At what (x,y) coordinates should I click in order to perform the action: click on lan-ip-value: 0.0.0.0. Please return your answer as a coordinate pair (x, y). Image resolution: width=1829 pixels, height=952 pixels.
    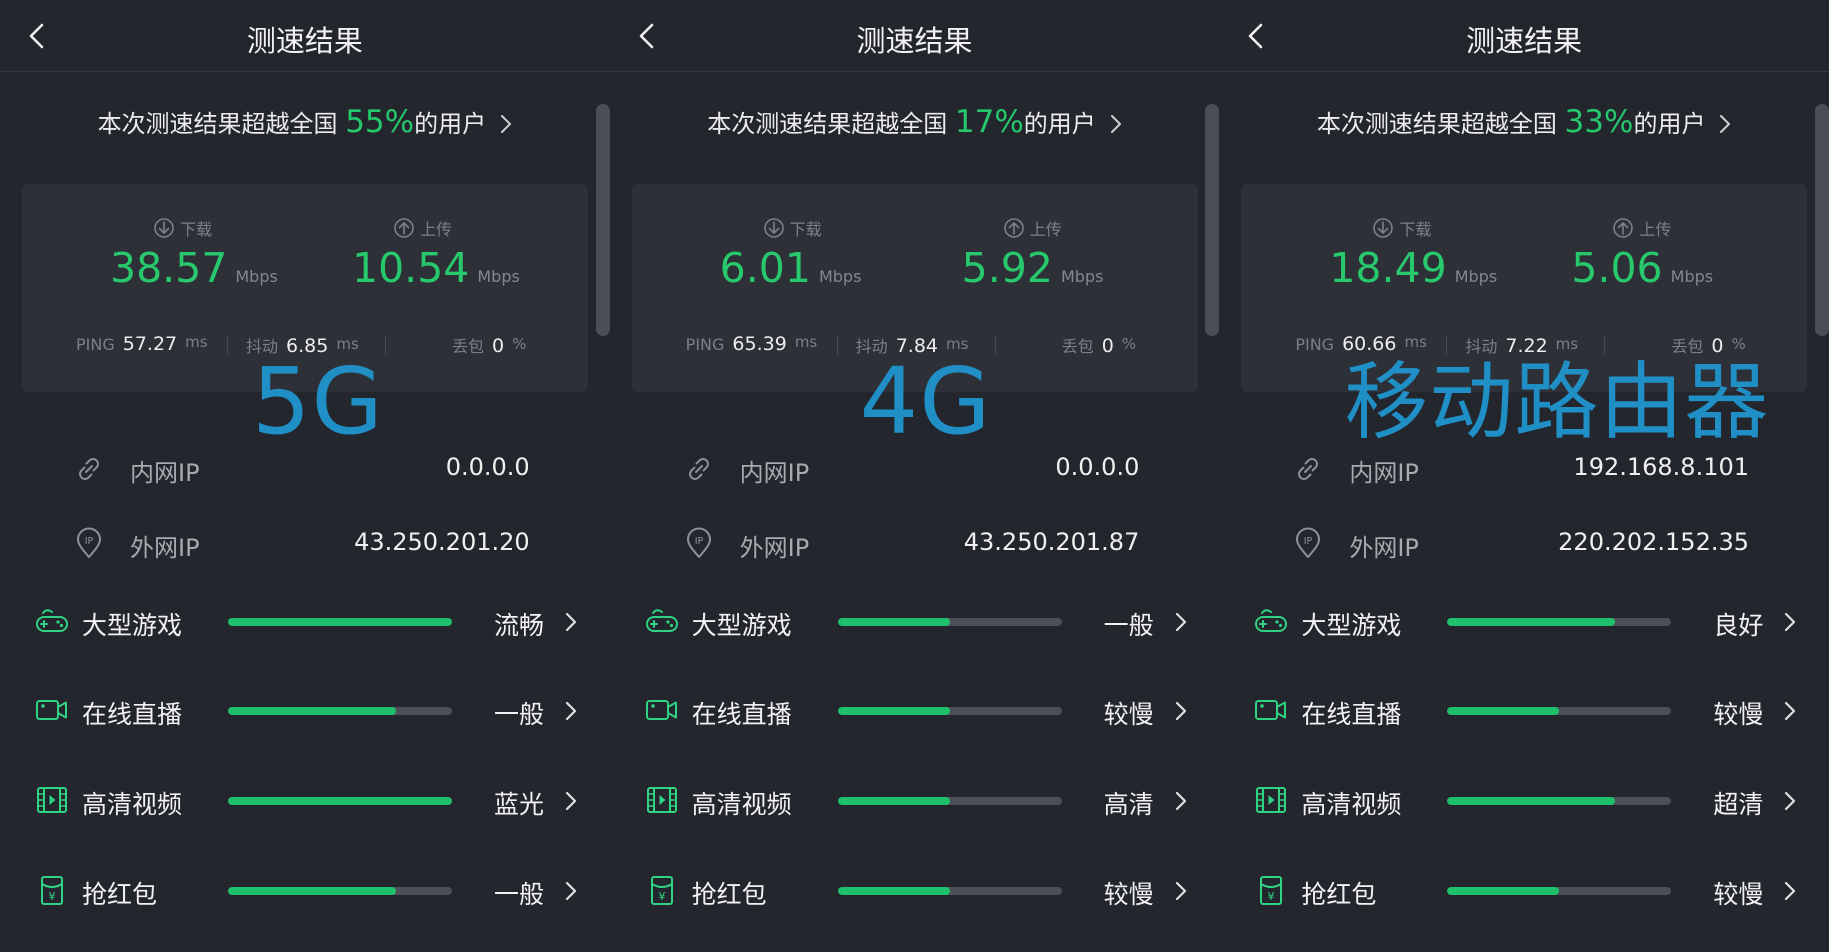
    Looking at the image, I should click on (1097, 467).